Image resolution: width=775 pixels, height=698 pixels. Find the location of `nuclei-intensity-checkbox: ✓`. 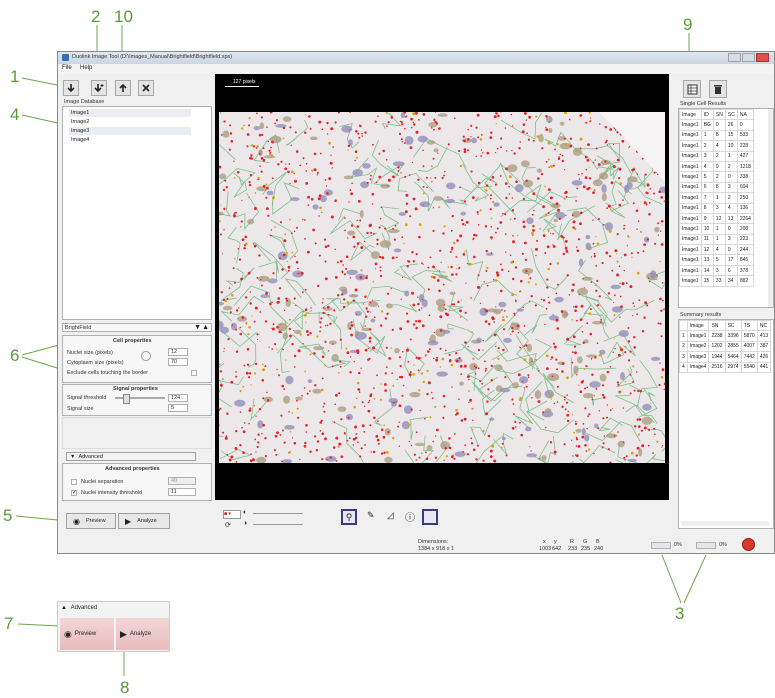

nuclei-intensity-checkbox: ✓ is located at coordinates (74, 493).